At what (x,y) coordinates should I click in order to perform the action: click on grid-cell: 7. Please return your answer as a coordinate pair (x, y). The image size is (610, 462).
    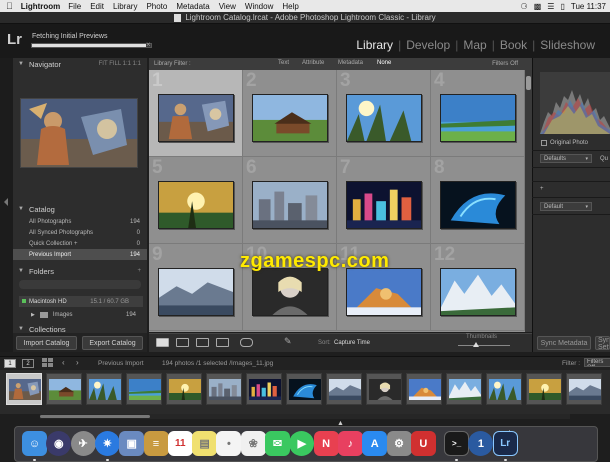
    Looking at the image, I should click on (384, 200).